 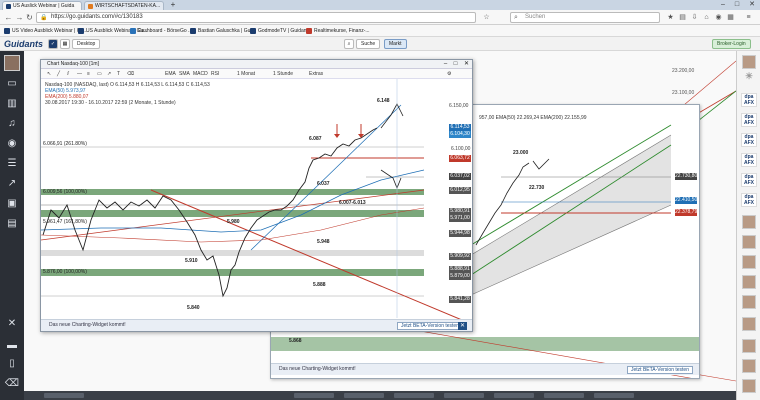 I want to click on news-icon: ▤, so click(x=12, y=224).